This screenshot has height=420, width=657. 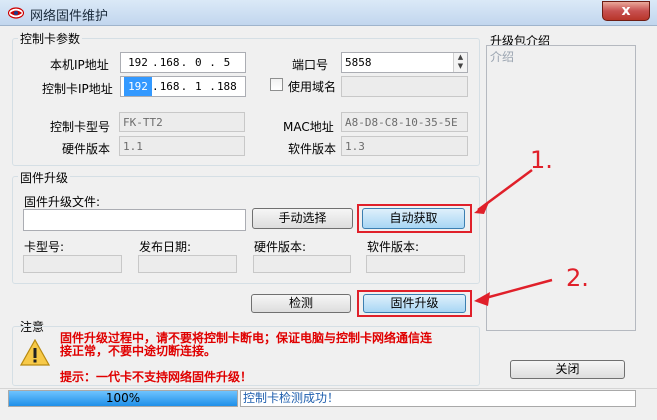 I want to click on firmware-upgrade-button: 固件升级, so click(x=414, y=303).